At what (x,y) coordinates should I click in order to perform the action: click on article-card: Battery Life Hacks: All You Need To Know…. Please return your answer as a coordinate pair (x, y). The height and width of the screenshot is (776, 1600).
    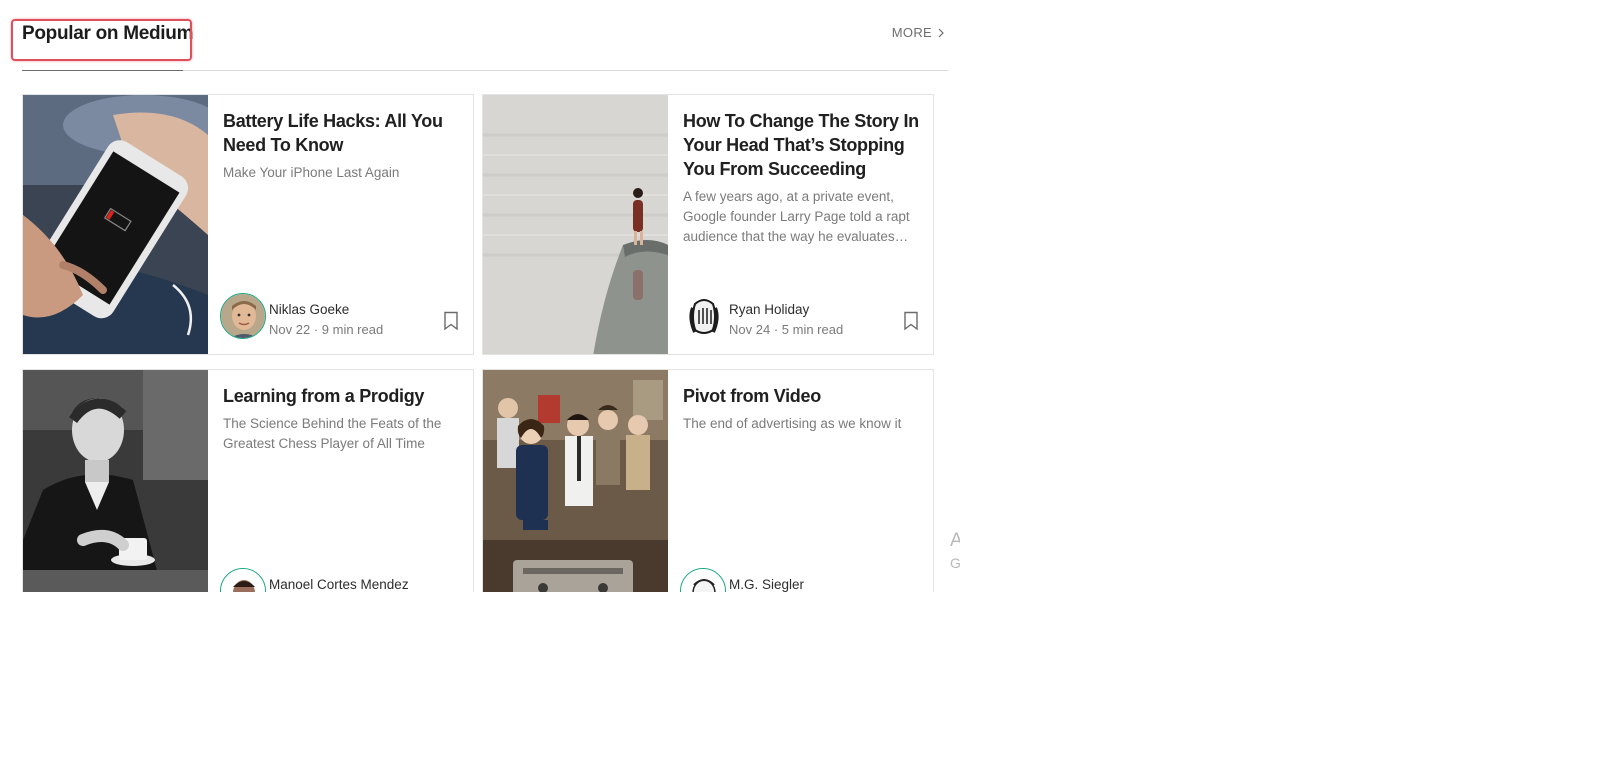
    Looking at the image, I should click on (248, 224).